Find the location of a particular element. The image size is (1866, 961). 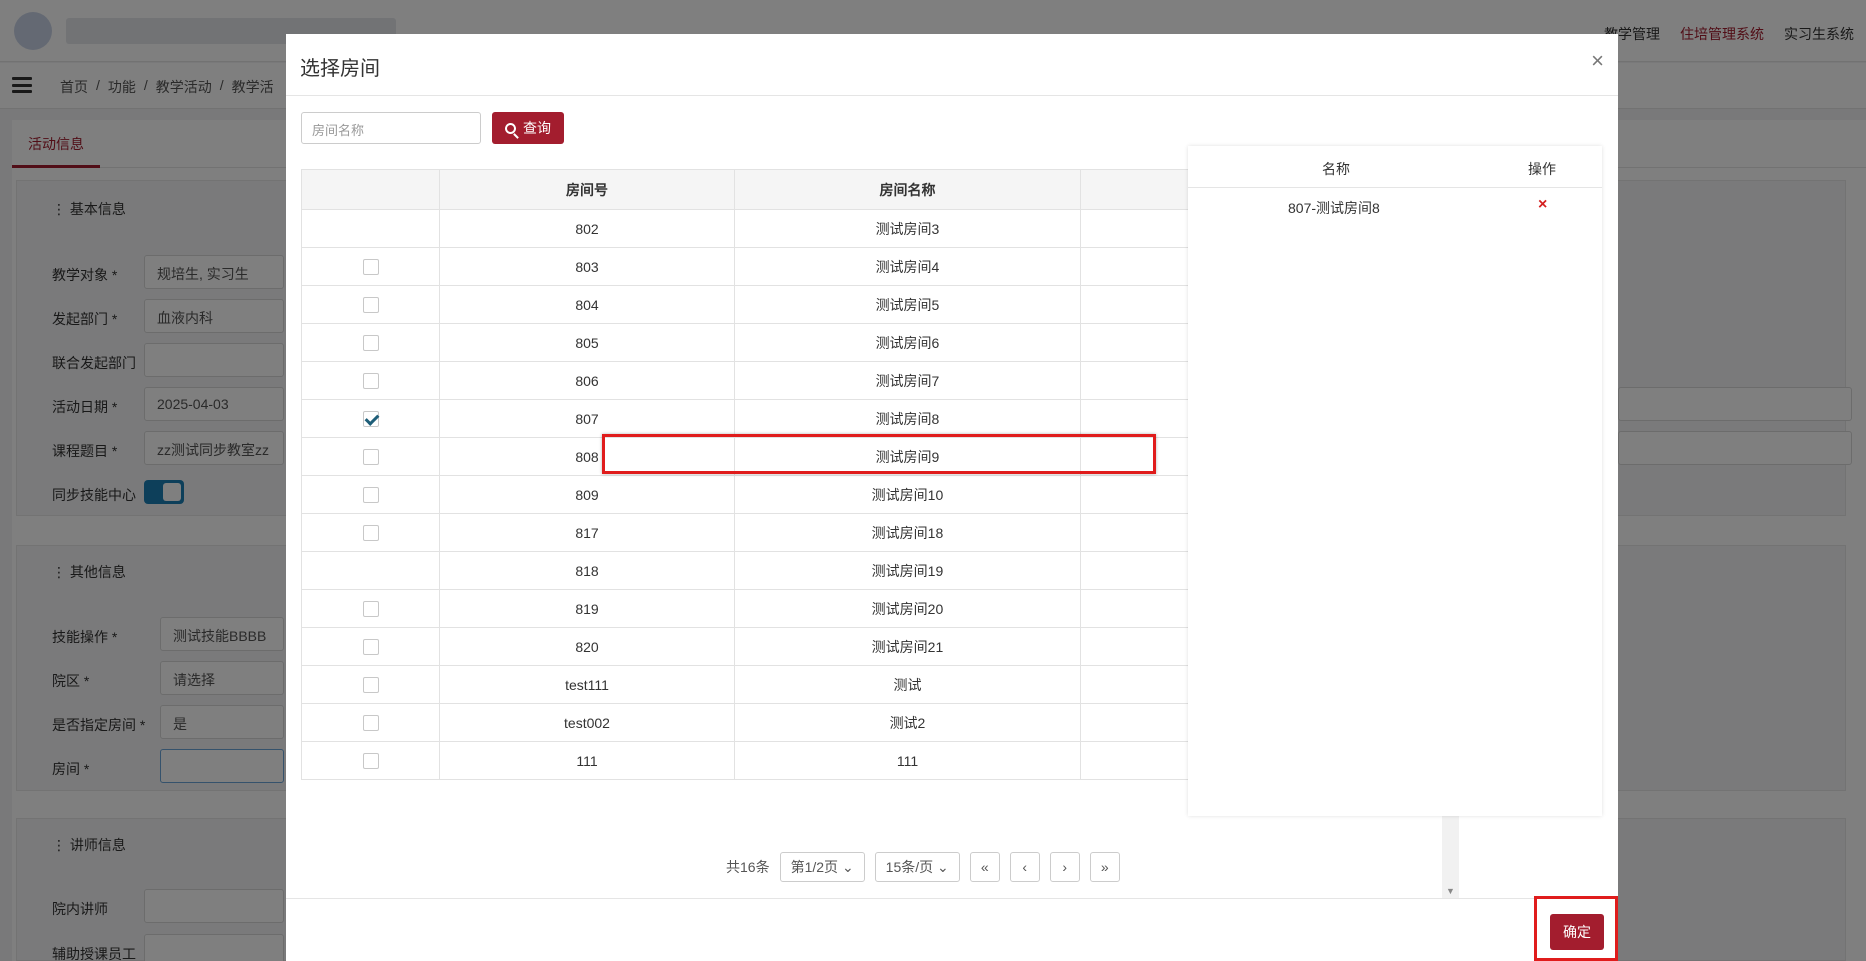

room-name-cell: 测试房间20 is located at coordinates (907, 608).